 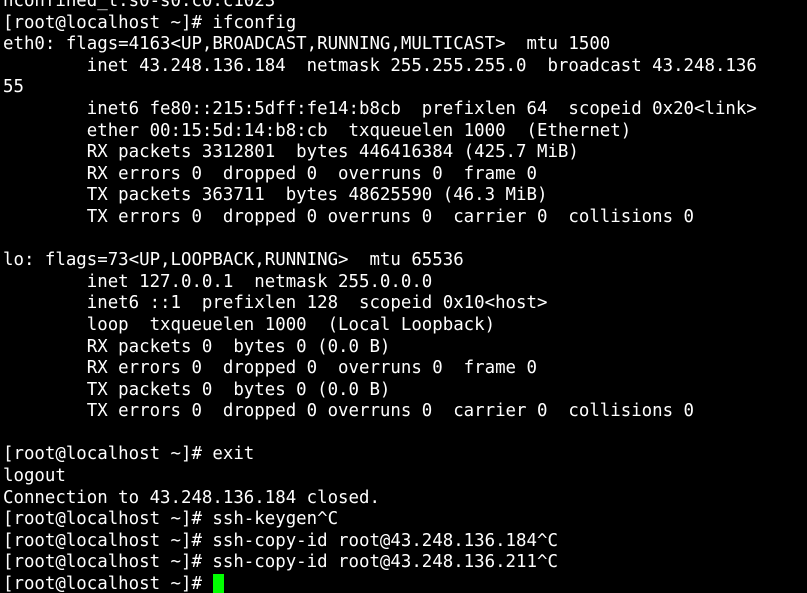 What do you see at coordinates (150, 22) in the screenshot?
I see `terminal-line: [root@localhost ~]# ifconfig` at bounding box center [150, 22].